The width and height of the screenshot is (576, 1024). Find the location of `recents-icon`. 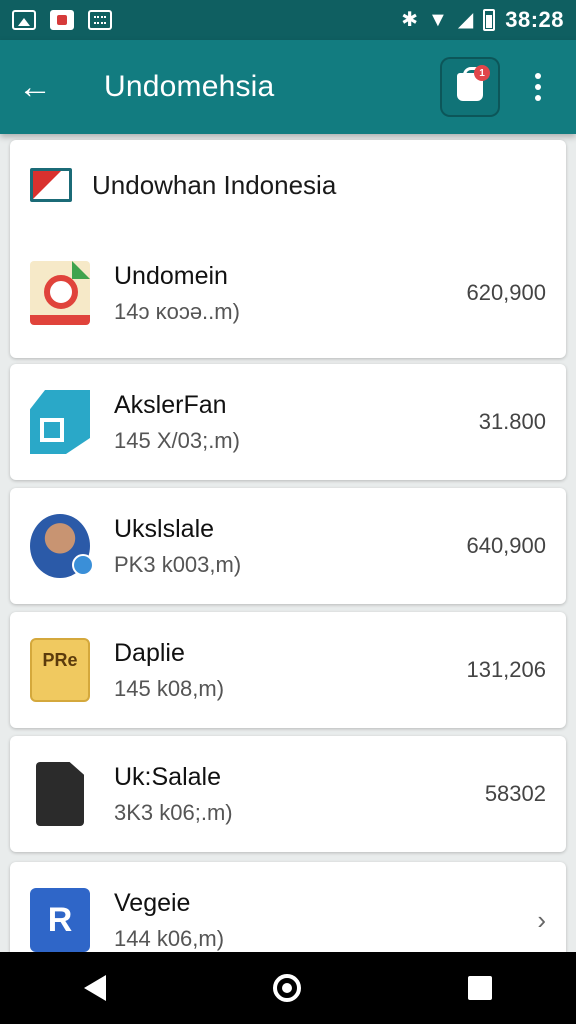

recents-icon is located at coordinates (480, 988).